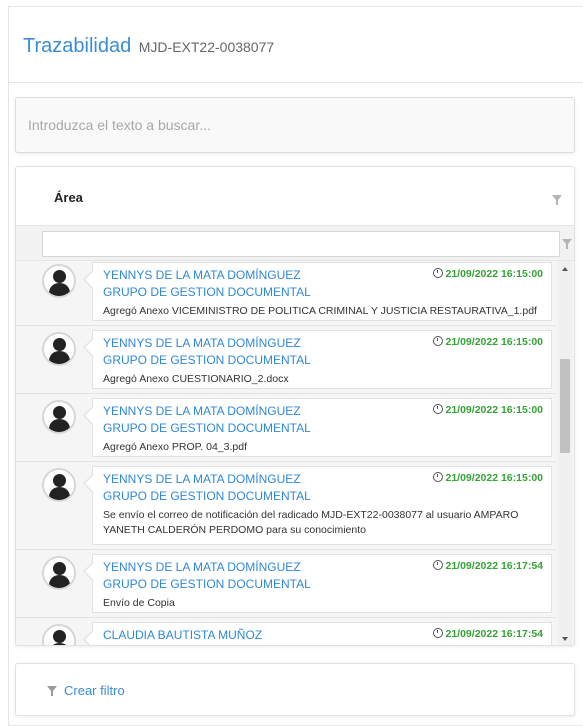 The width and height of the screenshot is (583, 726). I want to click on footer-panel: Crear filtro, so click(295, 689).